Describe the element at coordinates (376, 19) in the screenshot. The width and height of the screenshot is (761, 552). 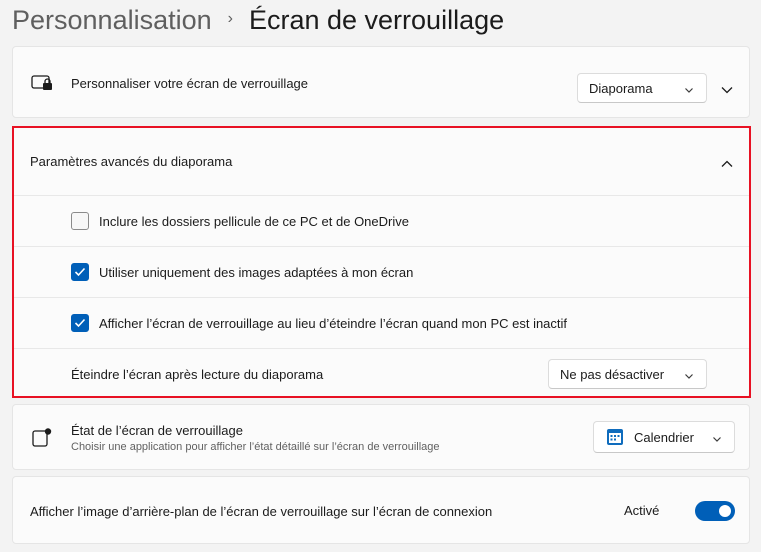
I see `page-title: Écran de verrouillage` at that location.